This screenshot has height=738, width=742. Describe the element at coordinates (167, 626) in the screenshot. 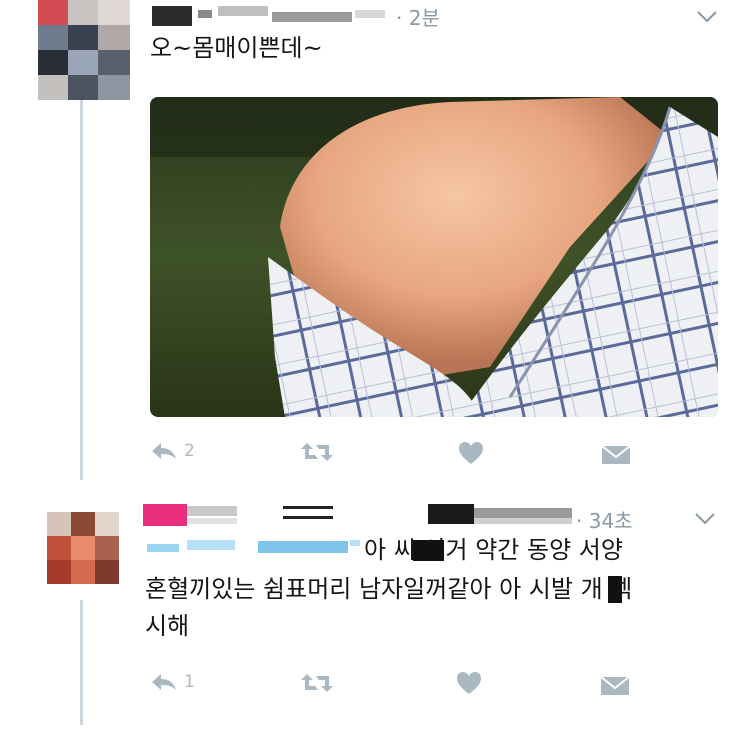

I see `tweet-text-line-3: 시해` at that location.